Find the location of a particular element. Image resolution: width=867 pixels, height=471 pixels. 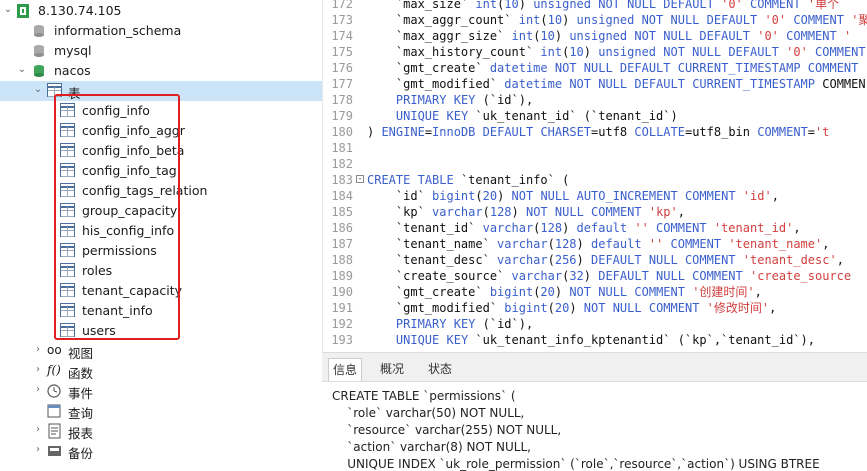

tab-status: 状态 is located at coordinates (440, 369).